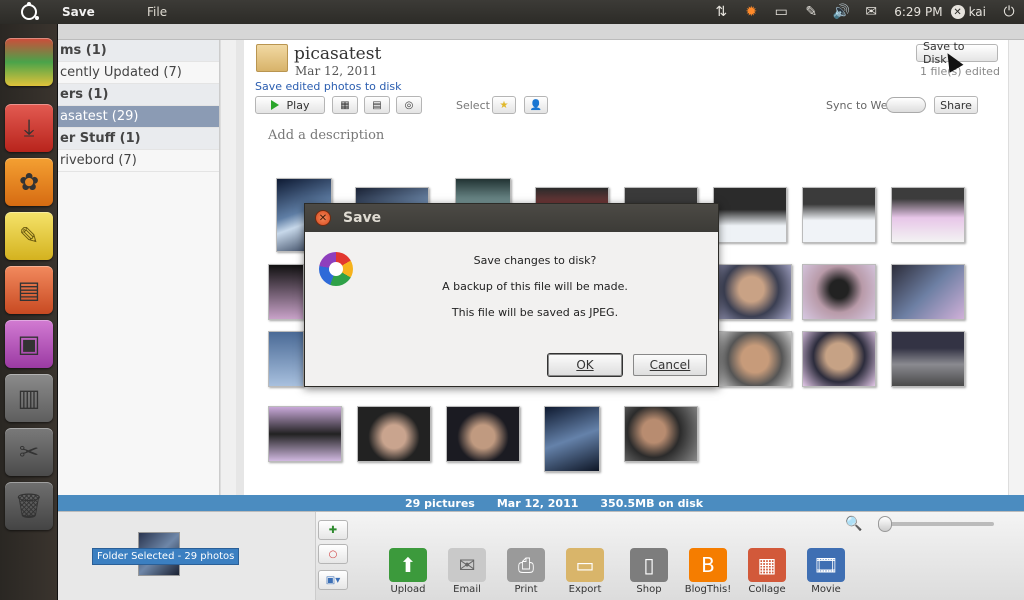  I want to click on user-menu: ✕ kai, so click(972, 12).